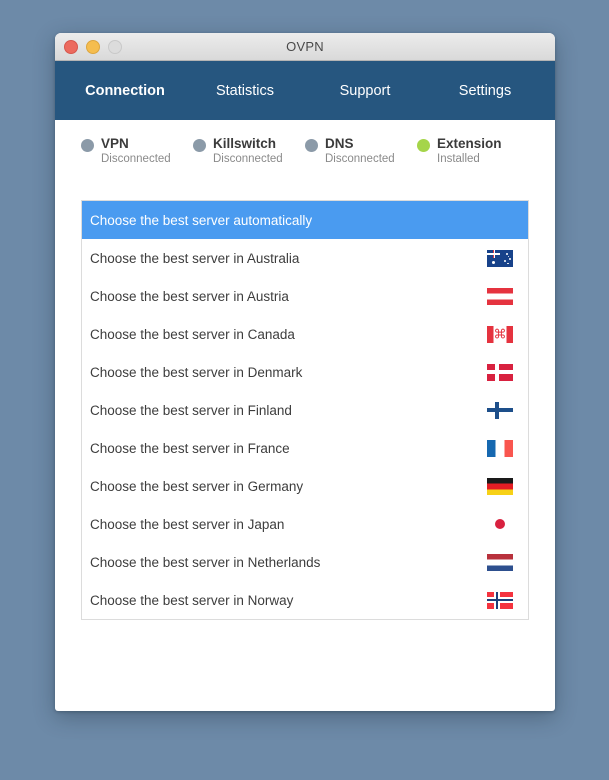  I want to click on status-state-extension: Installed, so click(458, 159).